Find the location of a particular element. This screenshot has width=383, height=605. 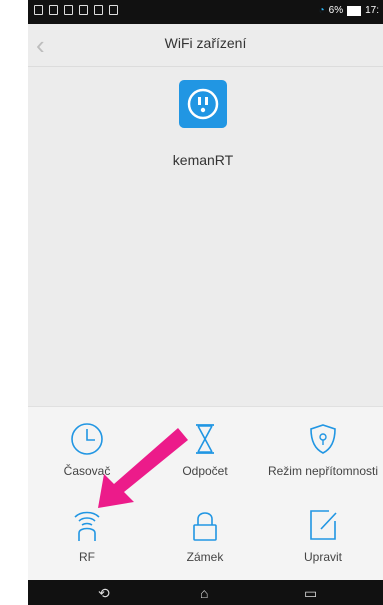

wifi-signal-icon: ◔ is located at coordinates (321, 10).